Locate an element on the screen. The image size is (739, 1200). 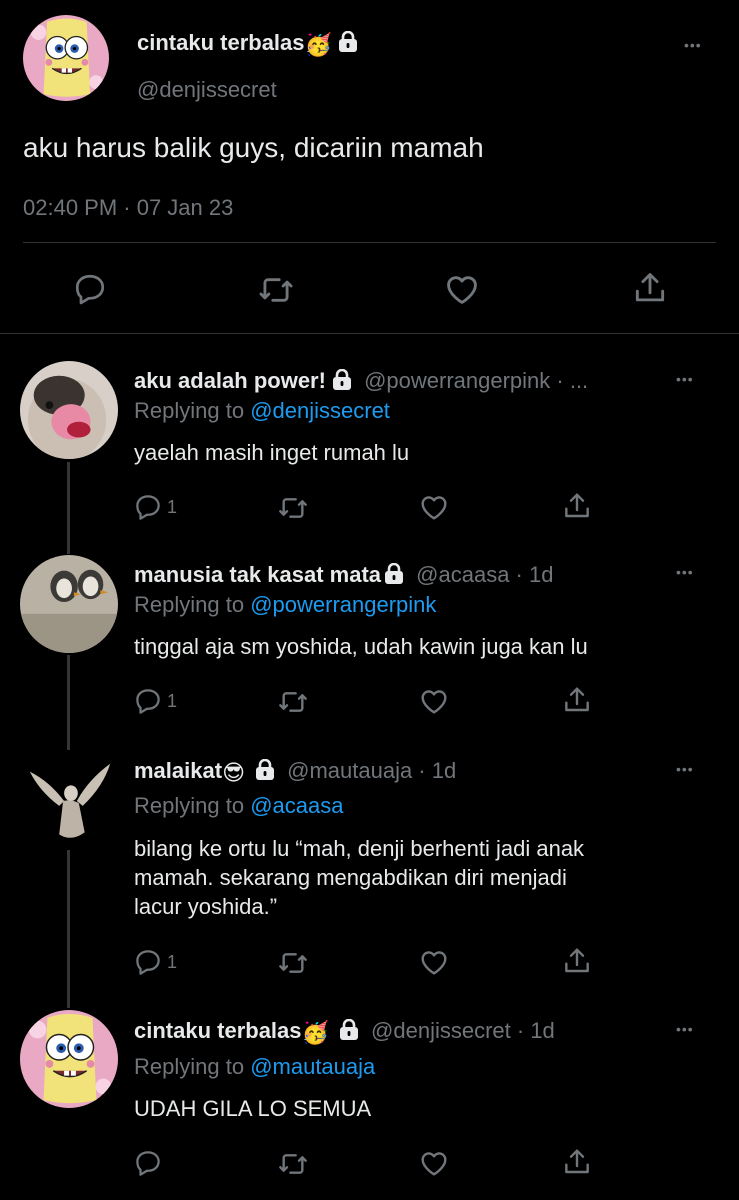
replying-to-link: @powerrangerpink is located at coordinates (343, 604).